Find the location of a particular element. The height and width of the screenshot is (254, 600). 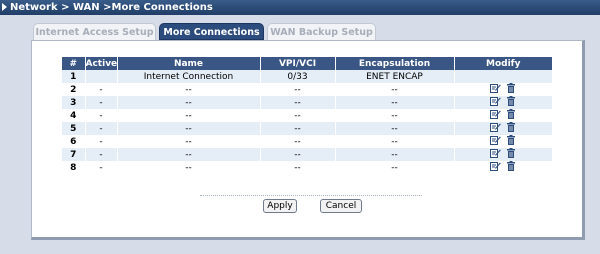

cell-number: 8 is located at coordinates (74, 167).